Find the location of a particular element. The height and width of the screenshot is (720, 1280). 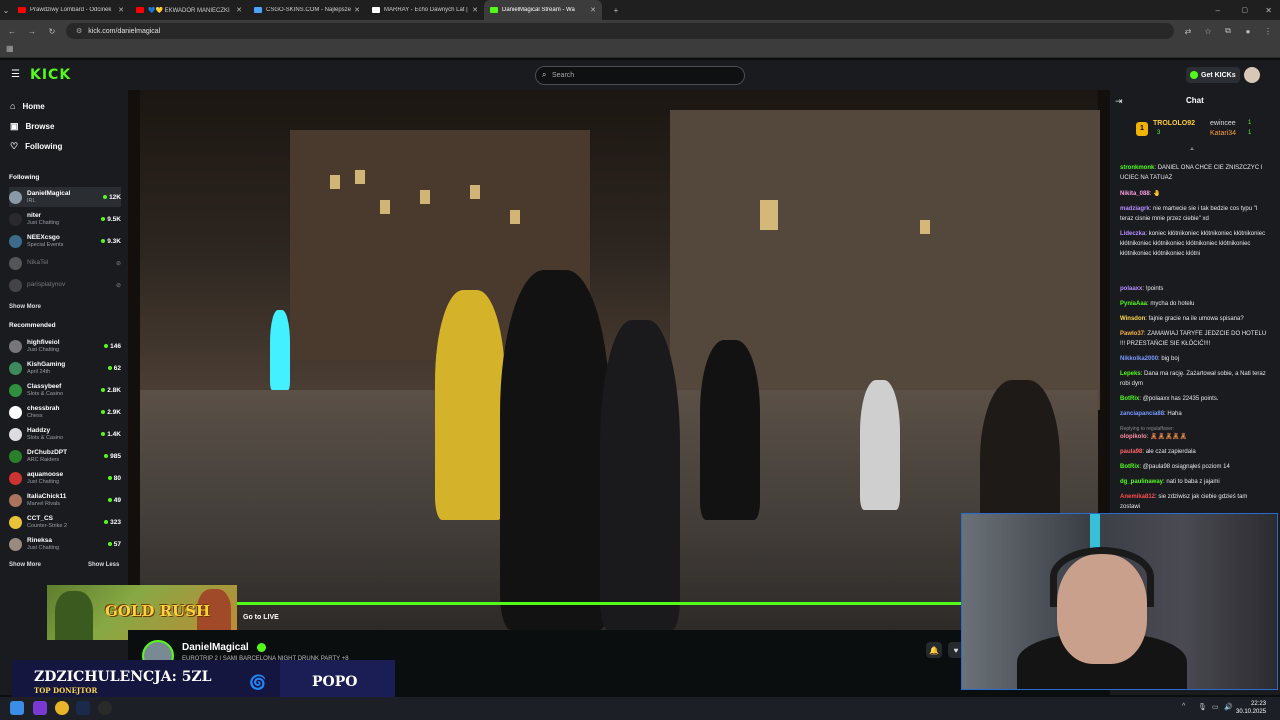

chat-username: zanciapancia88 is located at coordinates (1142, 414).